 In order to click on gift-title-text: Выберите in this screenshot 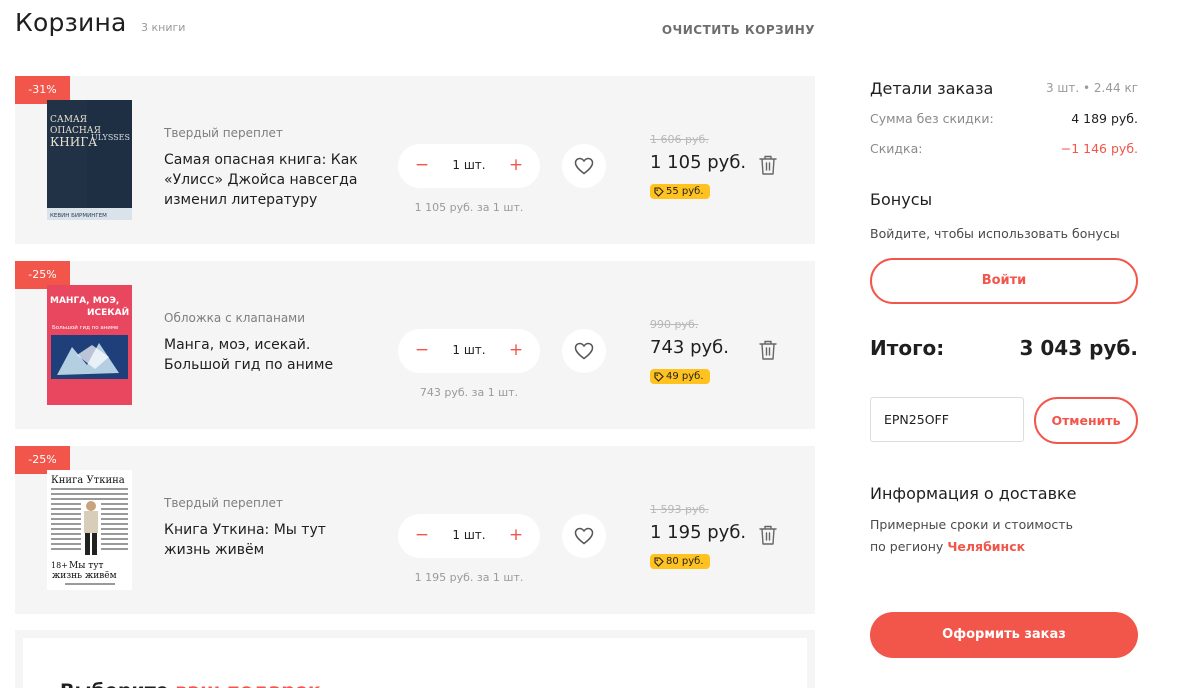, I will do `click(114, 684)`.